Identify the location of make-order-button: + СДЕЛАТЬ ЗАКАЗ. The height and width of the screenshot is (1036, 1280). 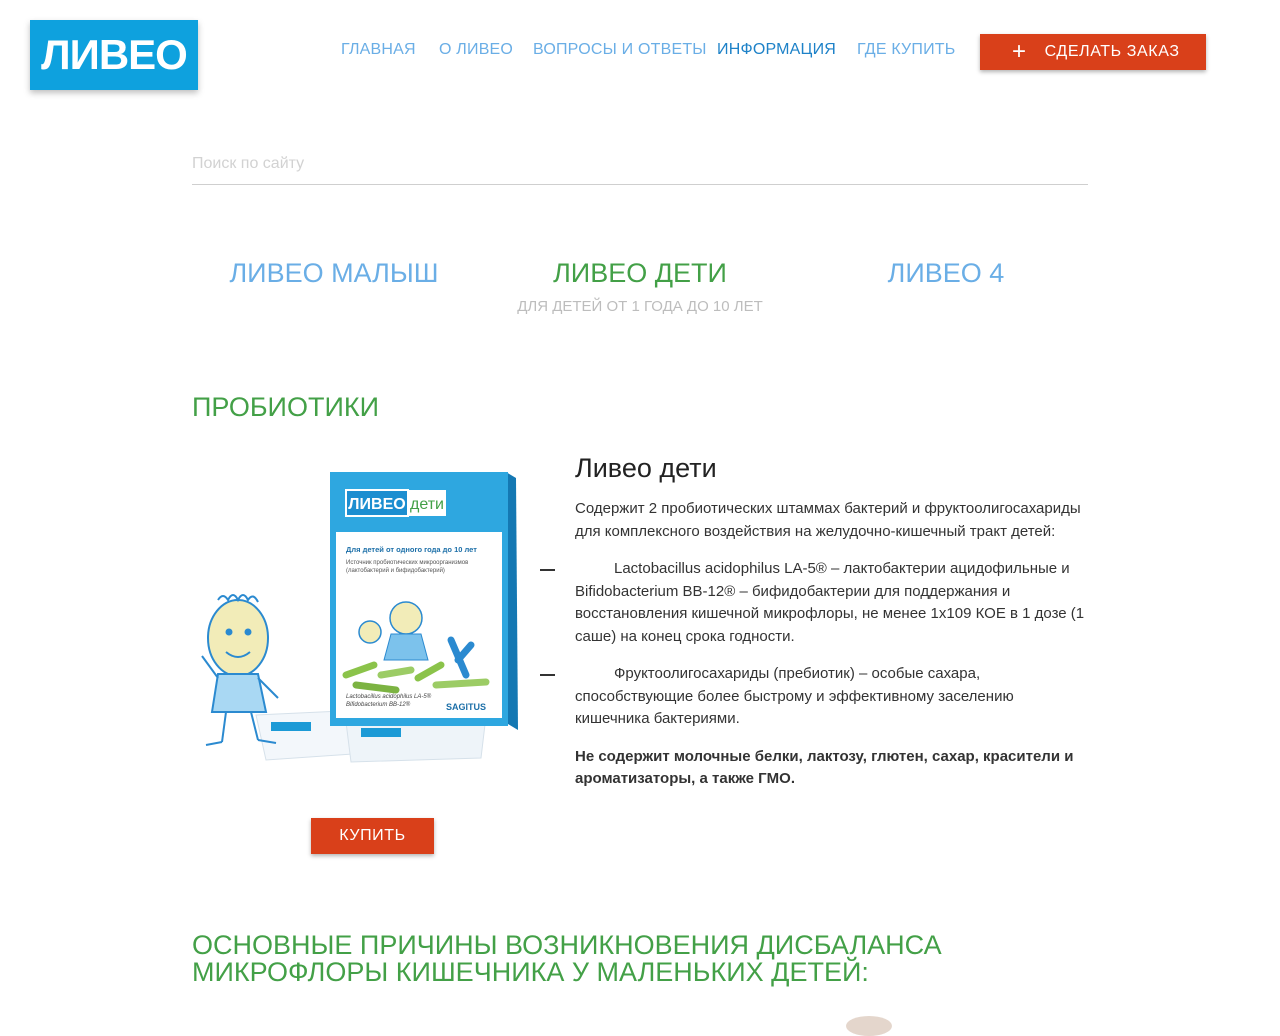
(1093, 52).